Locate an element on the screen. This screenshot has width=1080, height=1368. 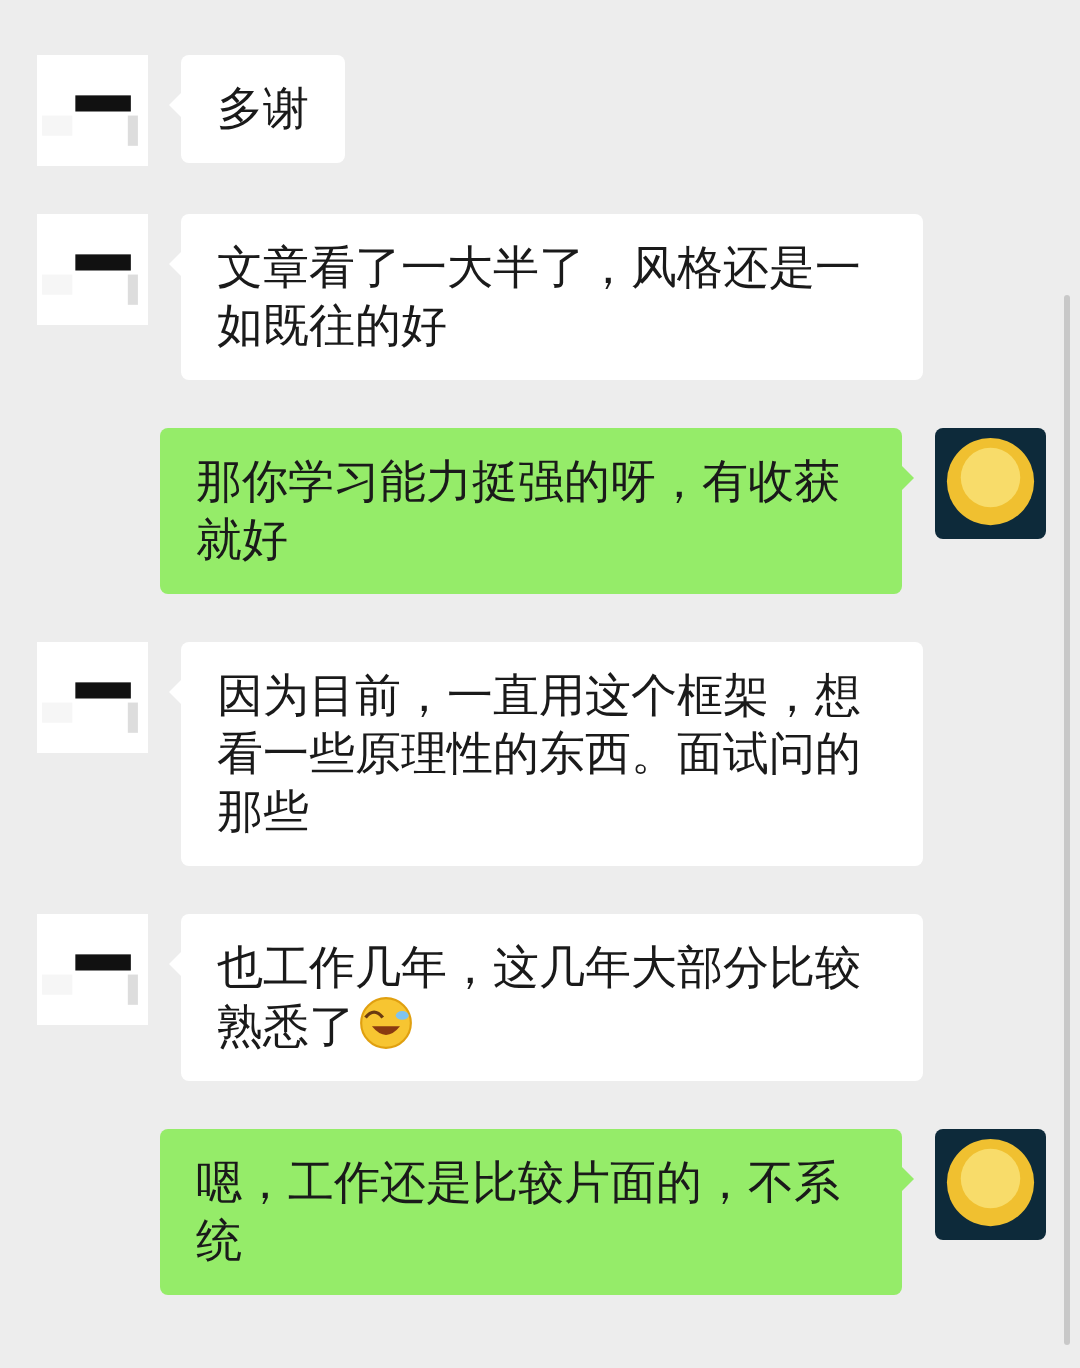
message-text: 嗯，工作还是比较片面的，不系统 is located at coordinates (518, 1211).